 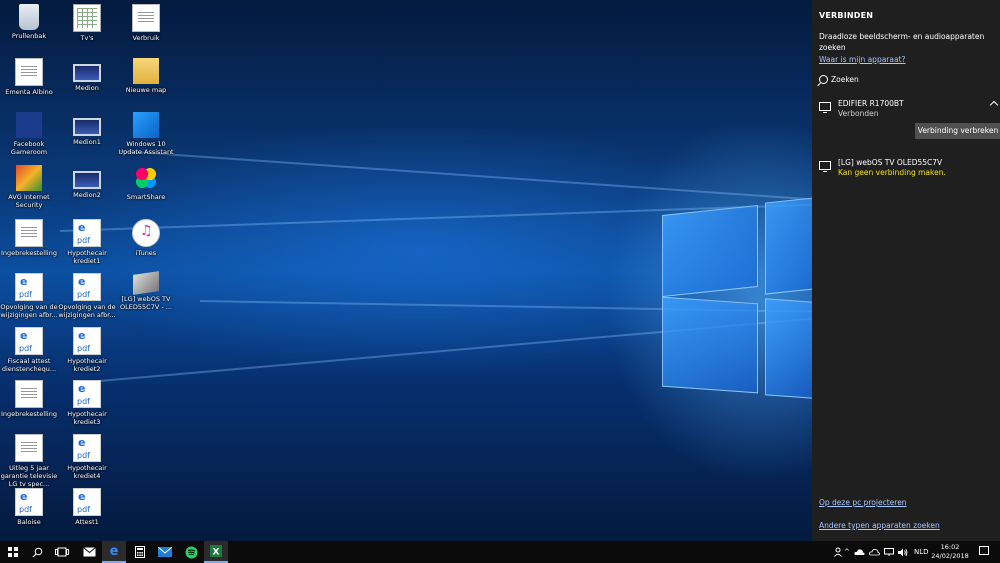 I want to click on desktop-icon-baloise: e pdf Baloise, so click(x=30, y=507).